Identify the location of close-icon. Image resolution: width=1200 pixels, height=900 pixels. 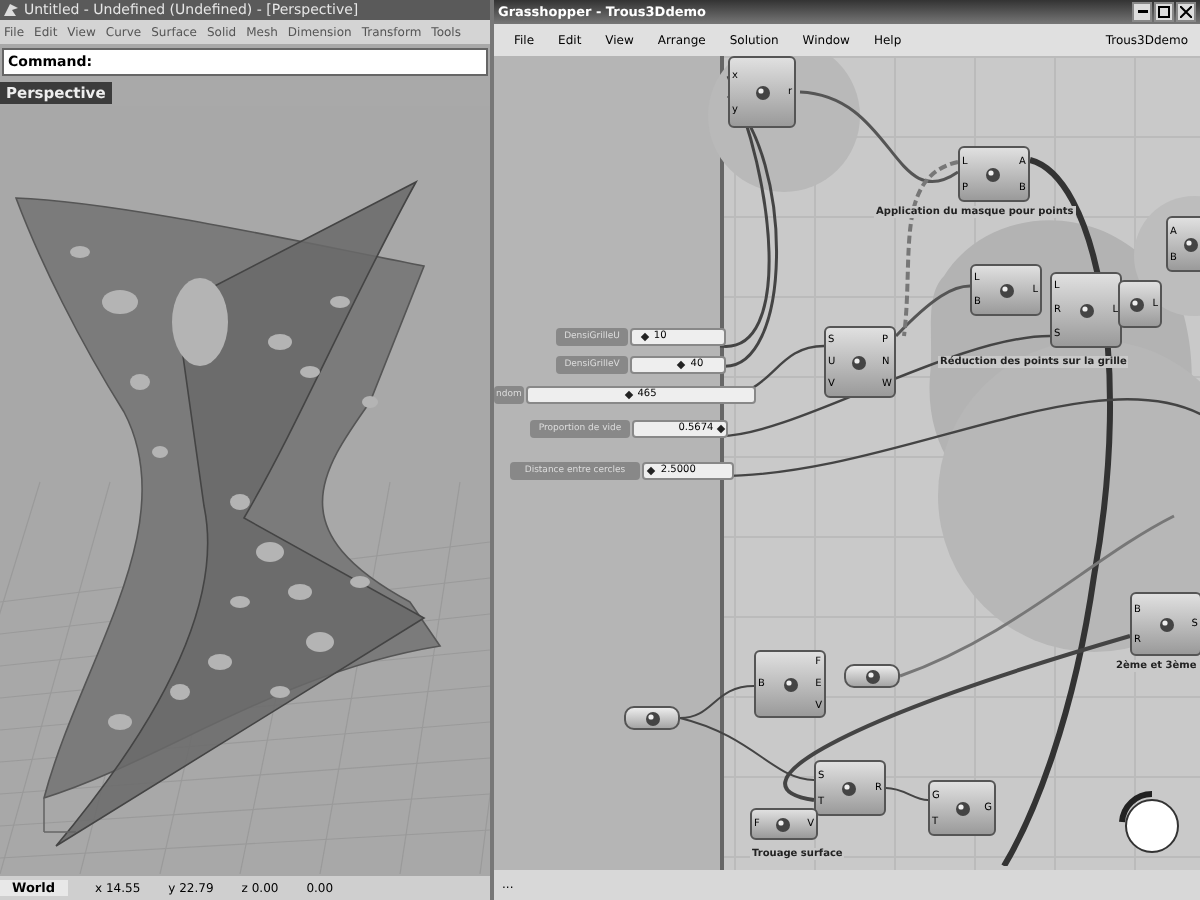
(1186, 12).